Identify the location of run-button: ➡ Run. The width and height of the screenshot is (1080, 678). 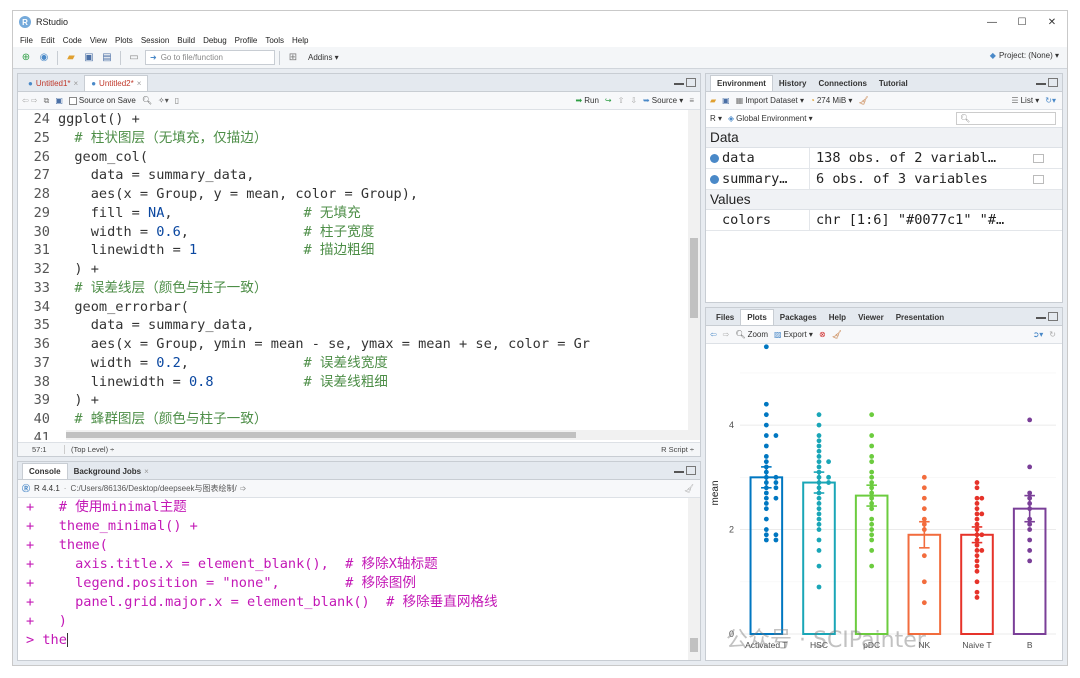
(587, 100).